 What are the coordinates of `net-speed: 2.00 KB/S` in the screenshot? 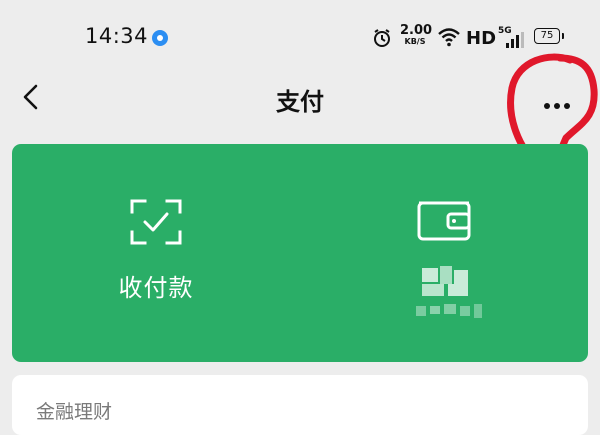 It's located at (416, 34).